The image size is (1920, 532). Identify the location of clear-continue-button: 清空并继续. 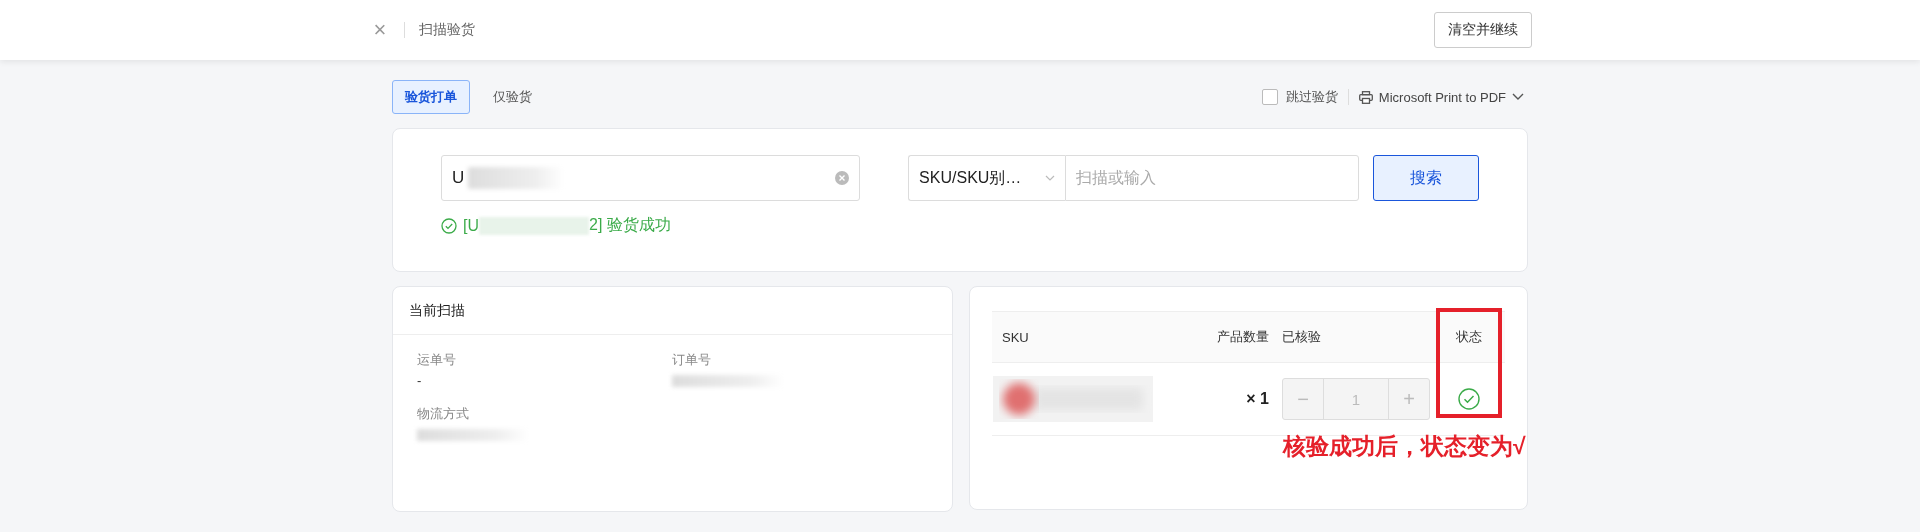
(1483, 30).